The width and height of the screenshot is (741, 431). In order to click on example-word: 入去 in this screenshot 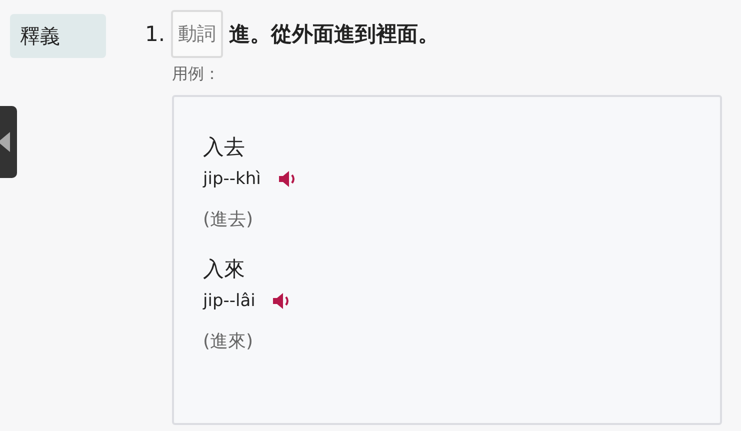, I will do `click(224, 147)`.